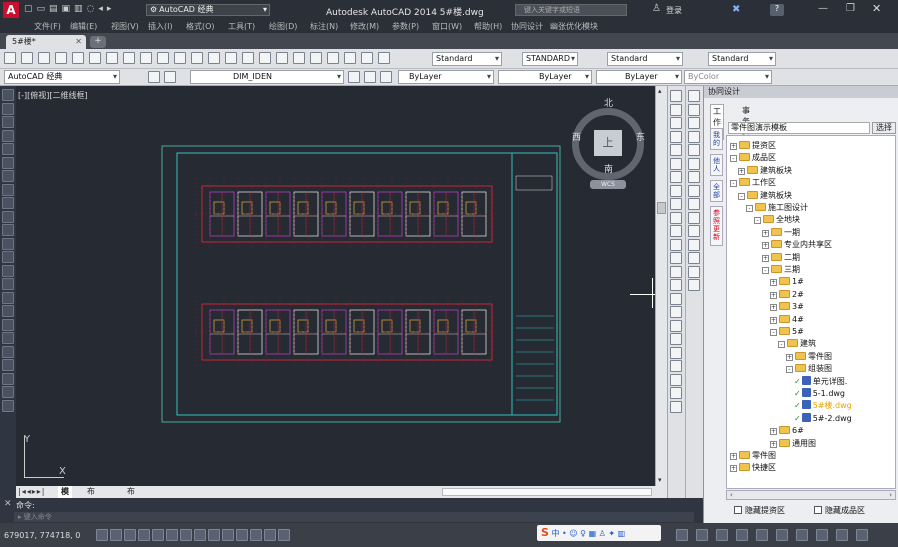  I want to click on layer-icon, so click(694, 258).